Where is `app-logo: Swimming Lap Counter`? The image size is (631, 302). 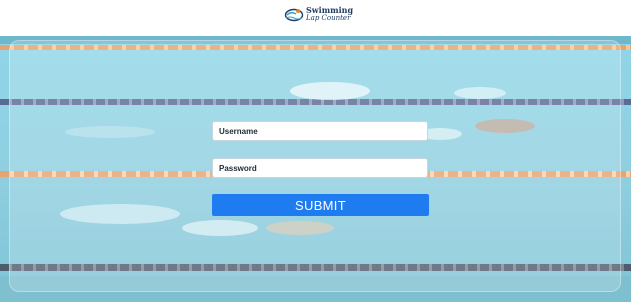 app-logo: Swimming Lap Counter is located at coordinates (318, 14).